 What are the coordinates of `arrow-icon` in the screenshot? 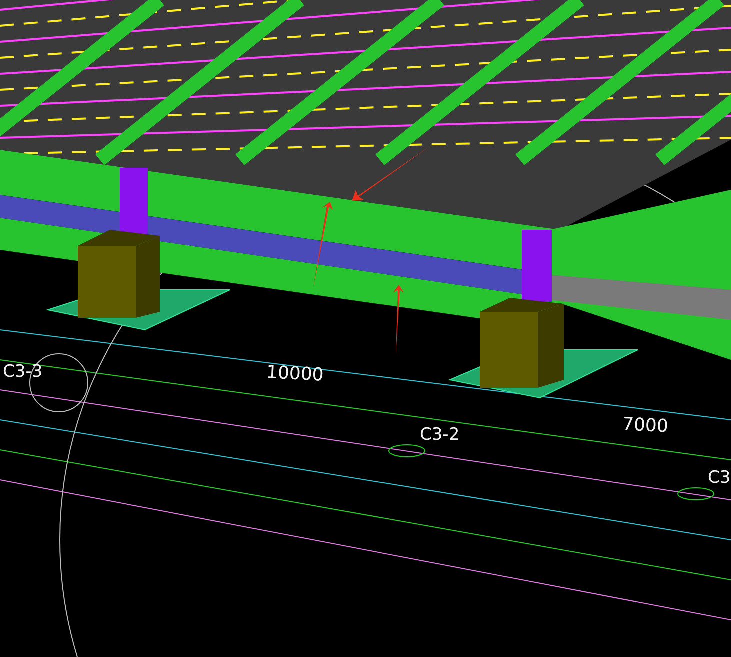 It's located at (392, 173).